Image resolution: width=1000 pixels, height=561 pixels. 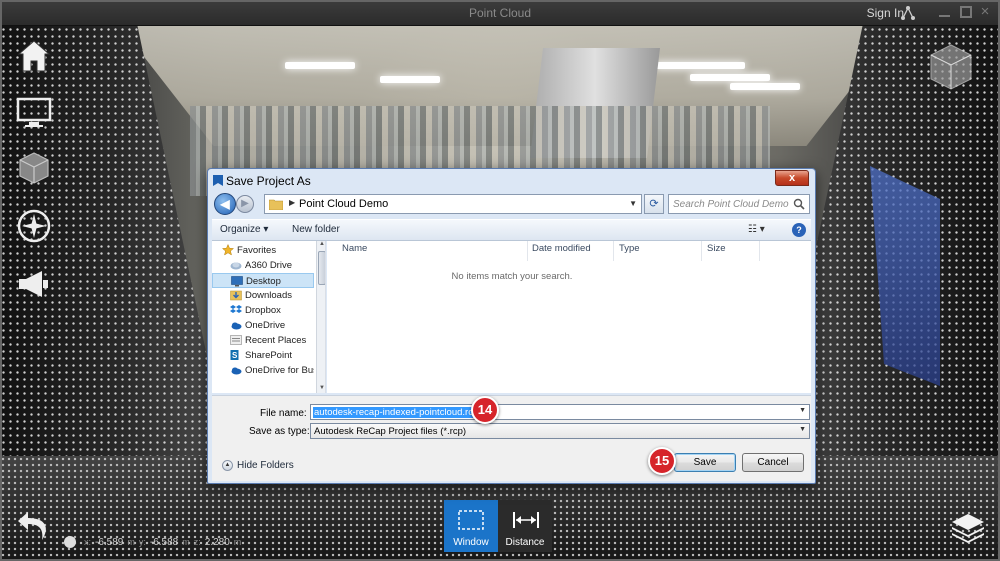 I want to click on dialog-title: Save Project As, so click(x=268, y=181).